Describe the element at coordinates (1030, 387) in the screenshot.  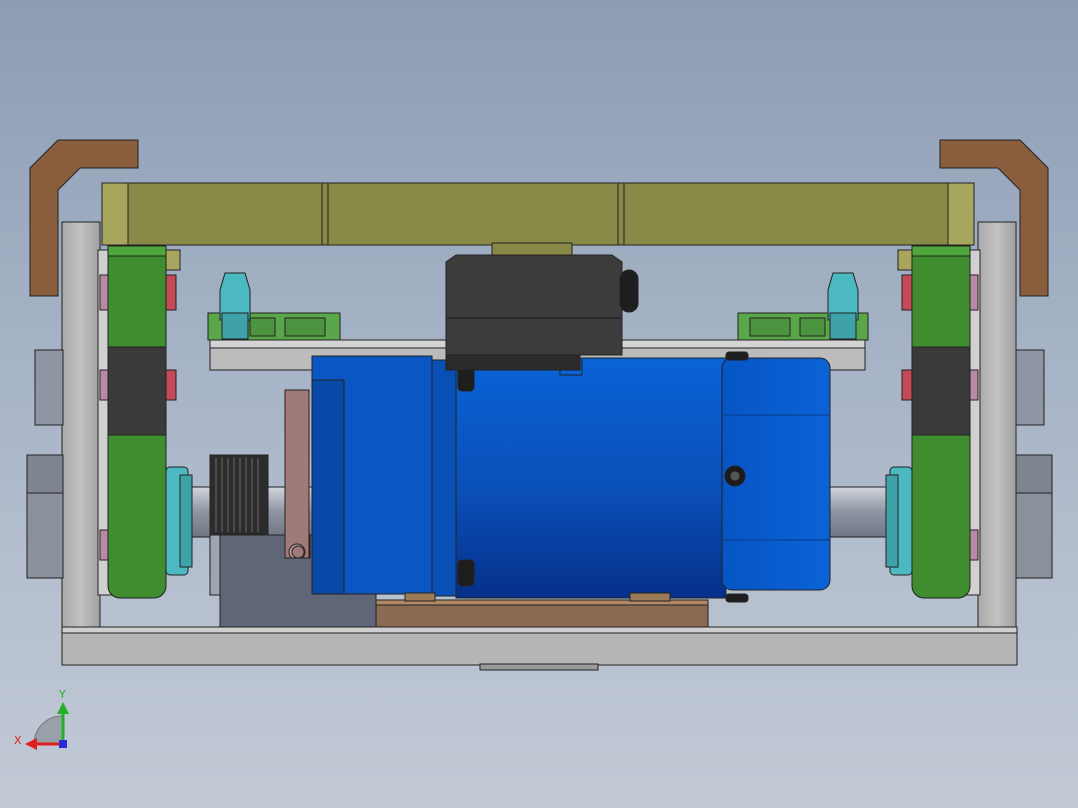
I see `right-bracket-upper` at that location.